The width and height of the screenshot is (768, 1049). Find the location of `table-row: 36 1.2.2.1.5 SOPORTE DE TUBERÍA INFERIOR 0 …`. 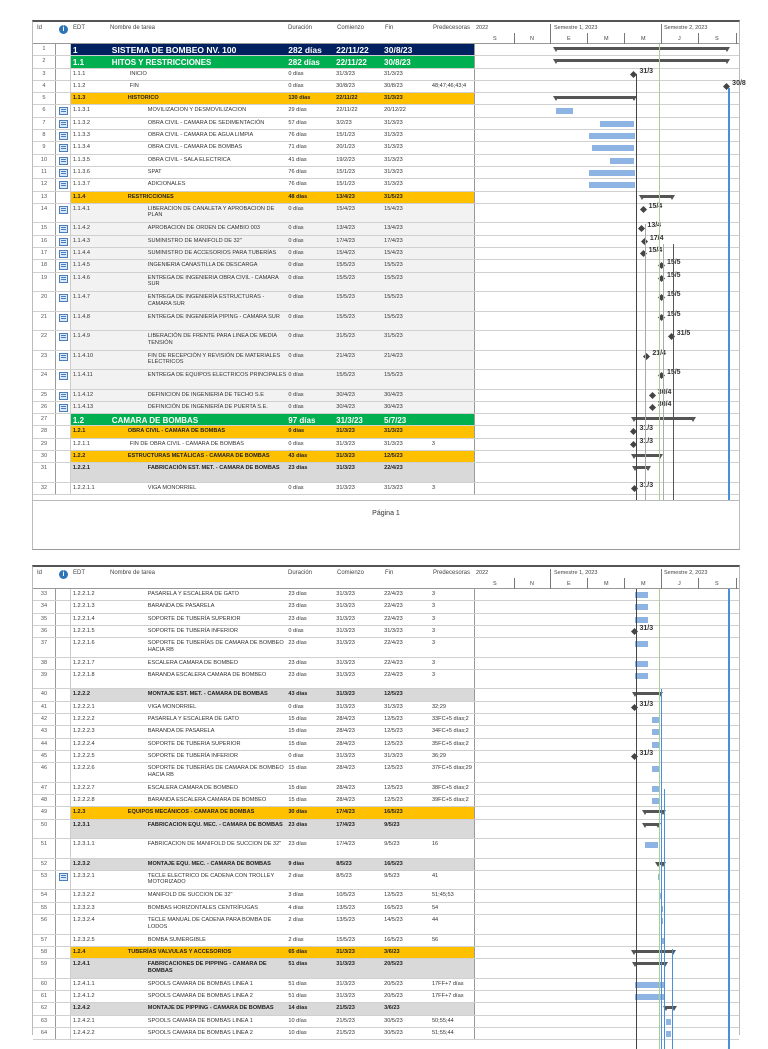

table-row: 36 1.2.2.1.5 SOPORTE DE TUBERÍA INFERIOR 0 … is located at coordinates (386, 632).